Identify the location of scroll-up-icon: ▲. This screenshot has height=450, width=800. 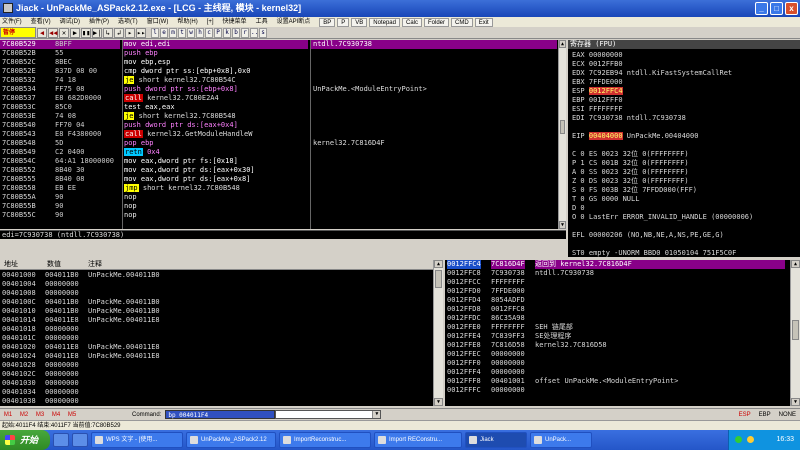
(562, 44).